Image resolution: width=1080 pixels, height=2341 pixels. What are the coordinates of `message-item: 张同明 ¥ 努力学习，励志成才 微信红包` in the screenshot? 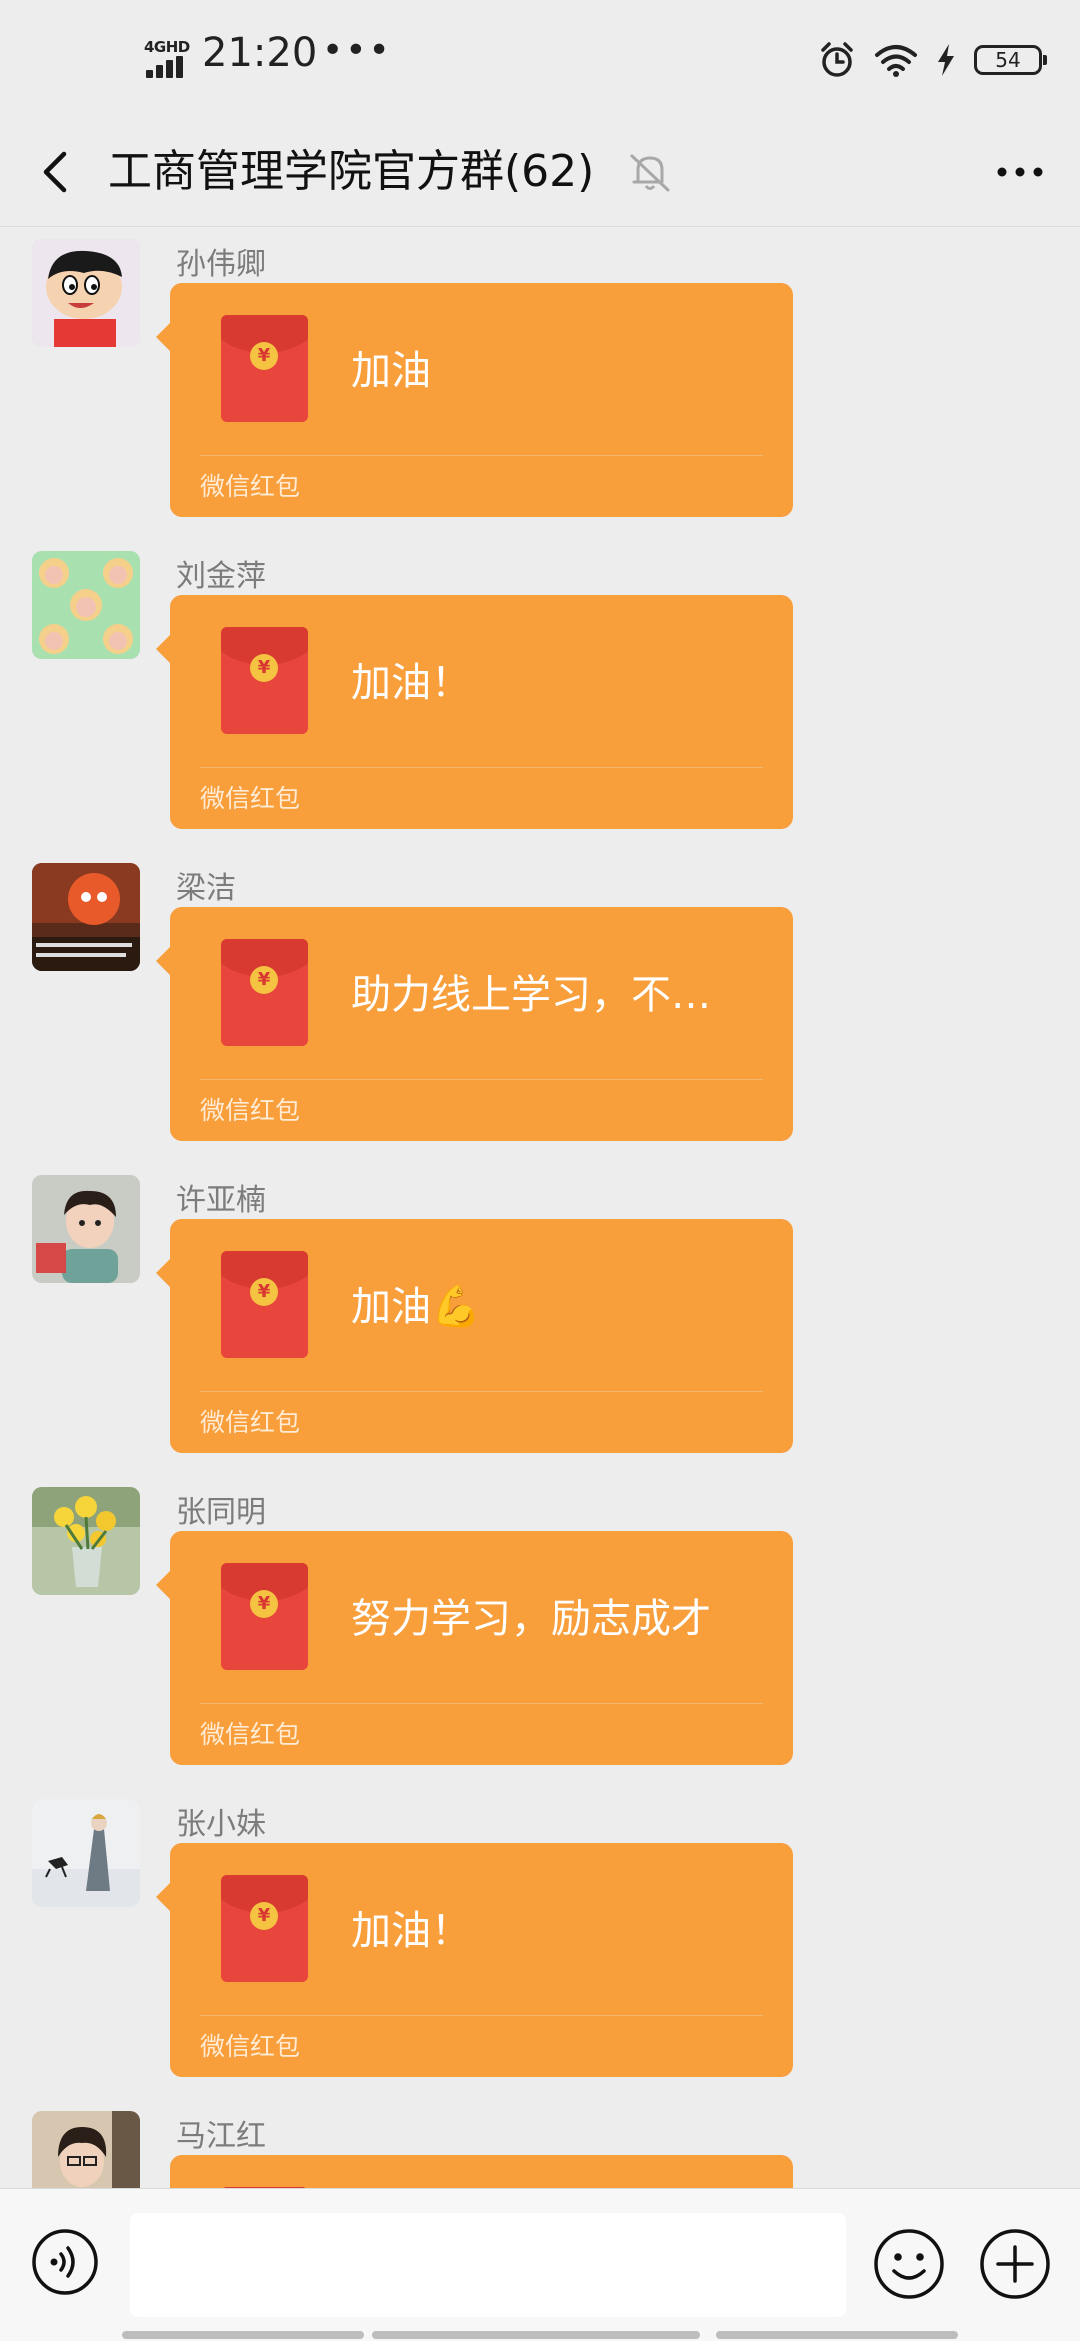 It's located at (540, 1631).